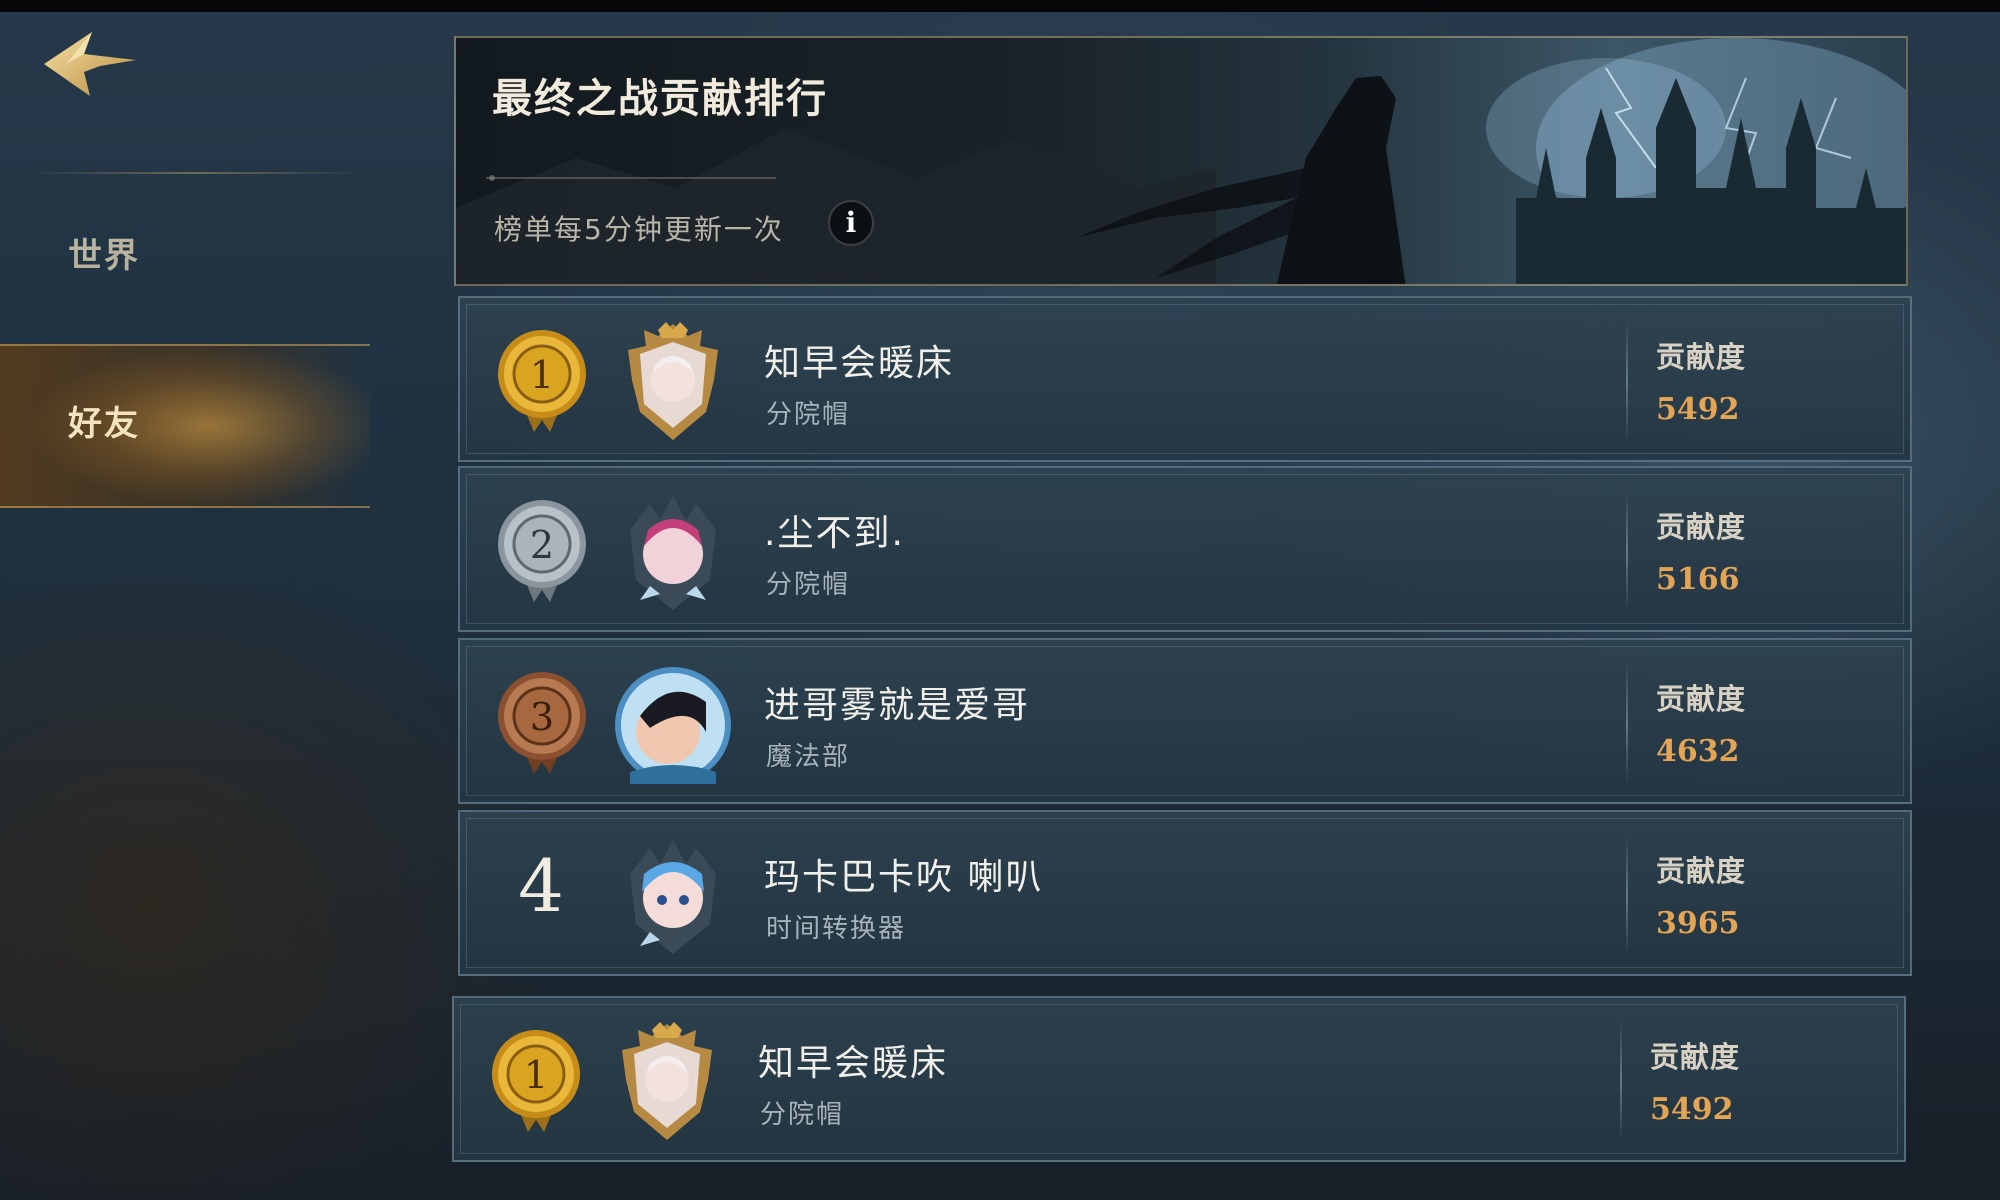  I want to click on back-arrow-icon, so click(90, 64).